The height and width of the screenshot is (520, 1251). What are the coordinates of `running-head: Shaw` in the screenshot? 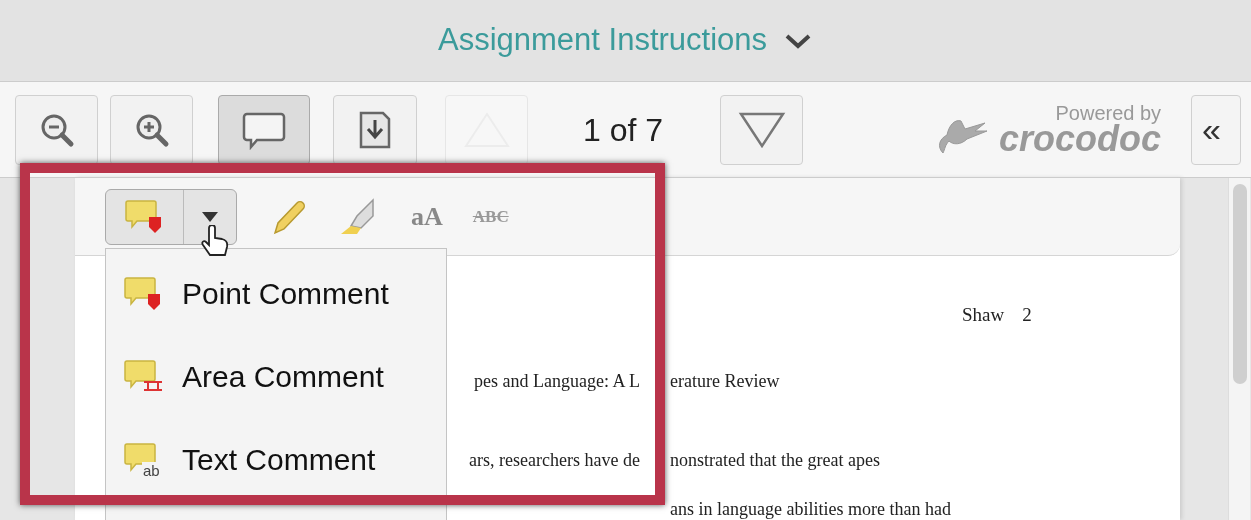 It's located at (983, 315).